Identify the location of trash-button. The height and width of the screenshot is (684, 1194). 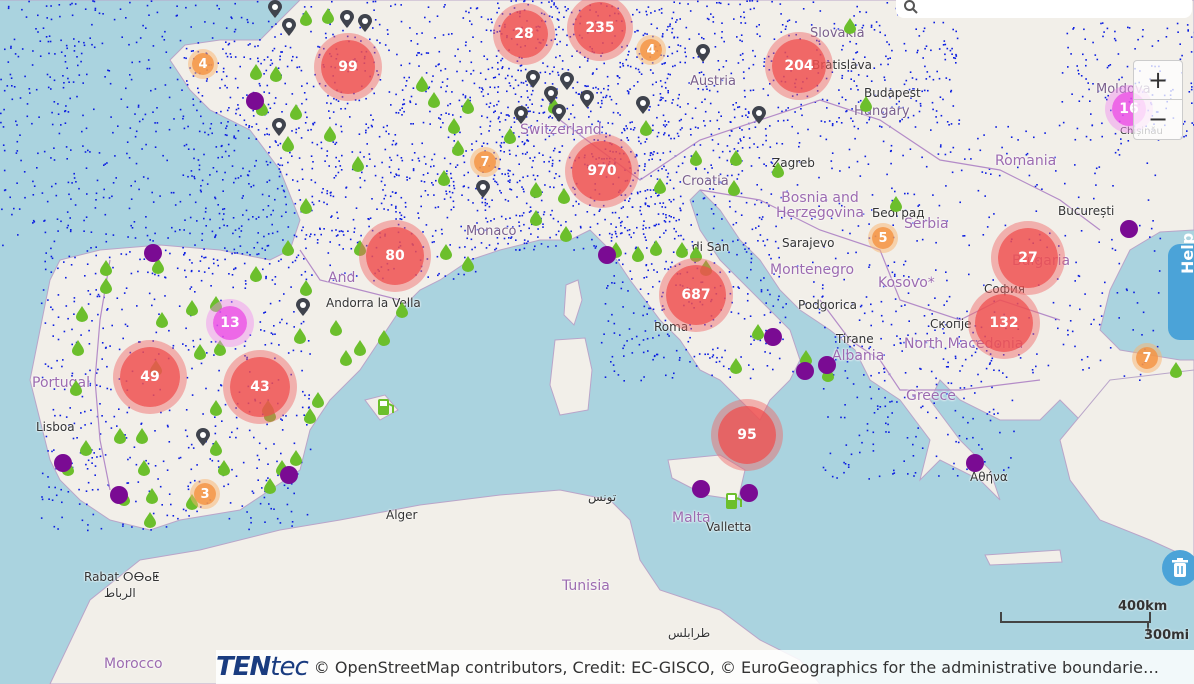
(1178, 568).